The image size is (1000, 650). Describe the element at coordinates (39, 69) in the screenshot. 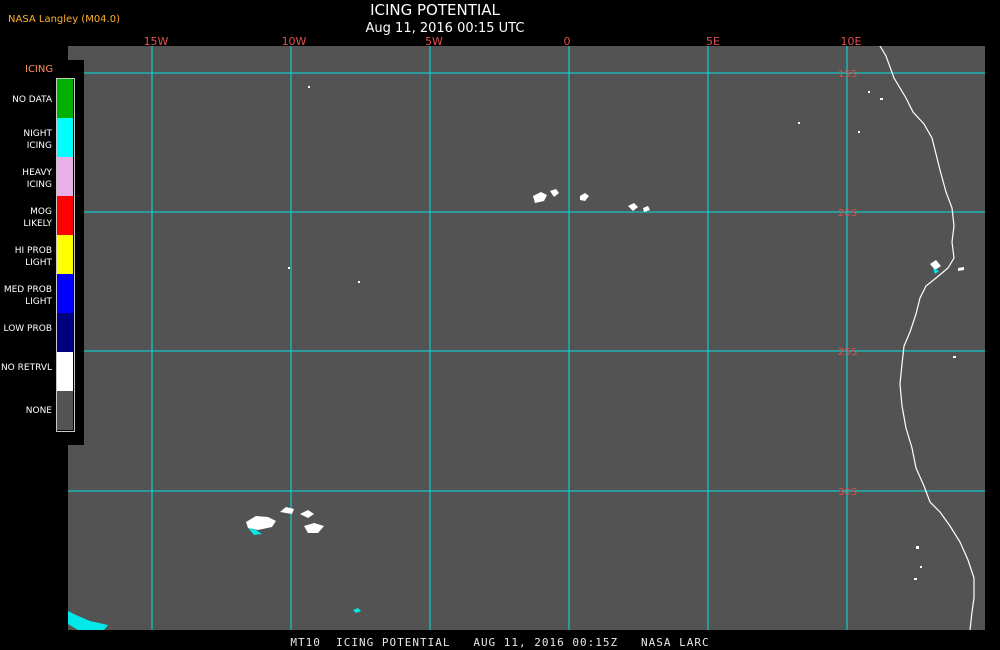

I see `legend-title: ICING` at that location.